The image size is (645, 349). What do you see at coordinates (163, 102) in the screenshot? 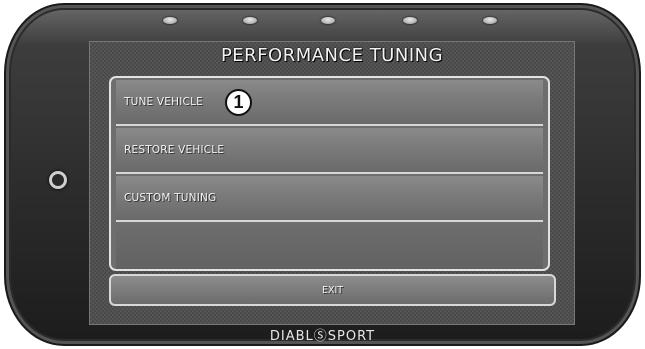
I see `menu-item-label: TUNE VEHICLE` at bounding box center [163, 102].